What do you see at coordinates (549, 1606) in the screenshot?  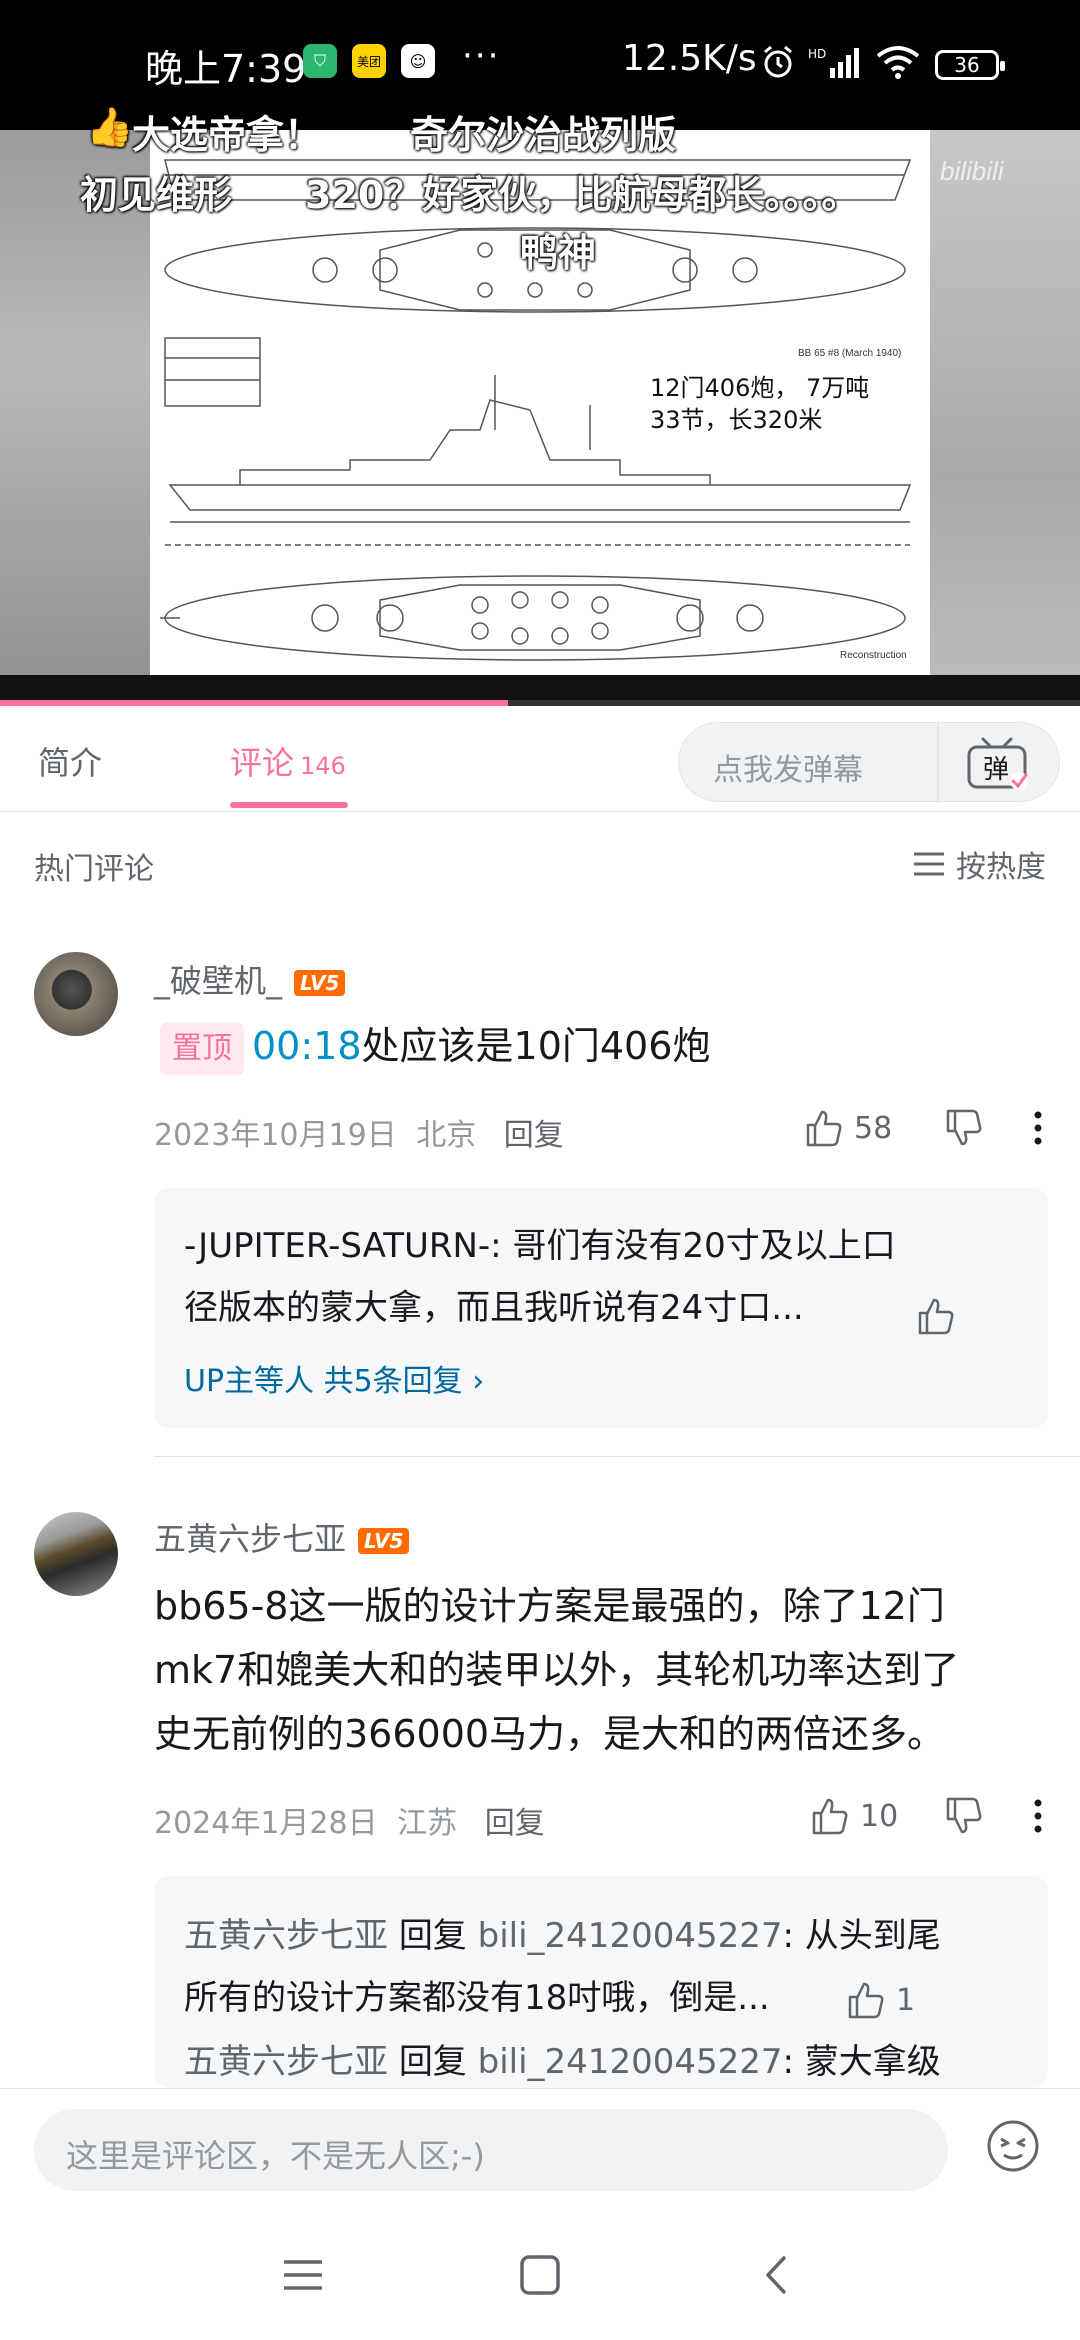 I see `comment-body-line: bb65-8这一版的设计方案是最强的，除了12门` at bounding box center [549, 1606].